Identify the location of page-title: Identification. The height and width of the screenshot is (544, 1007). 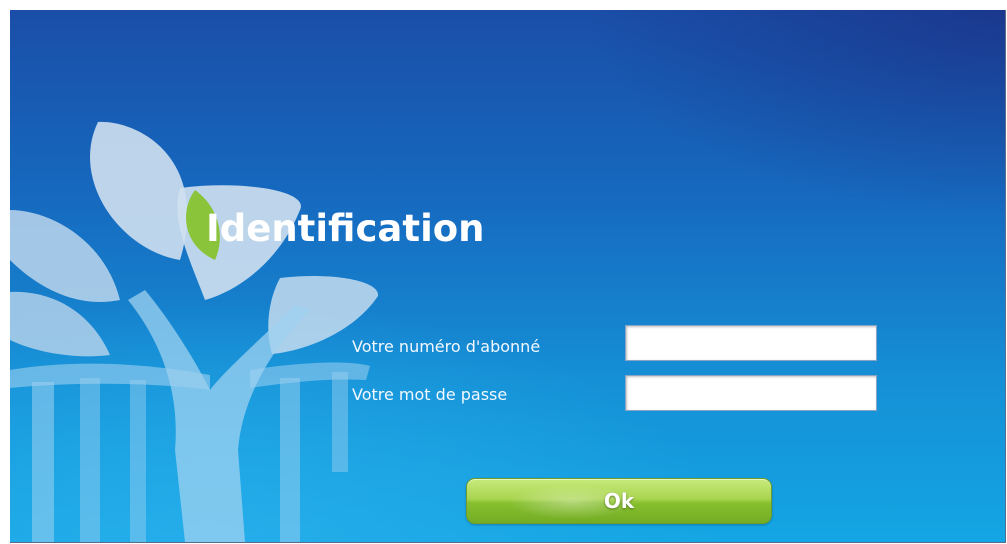
(345, 228).